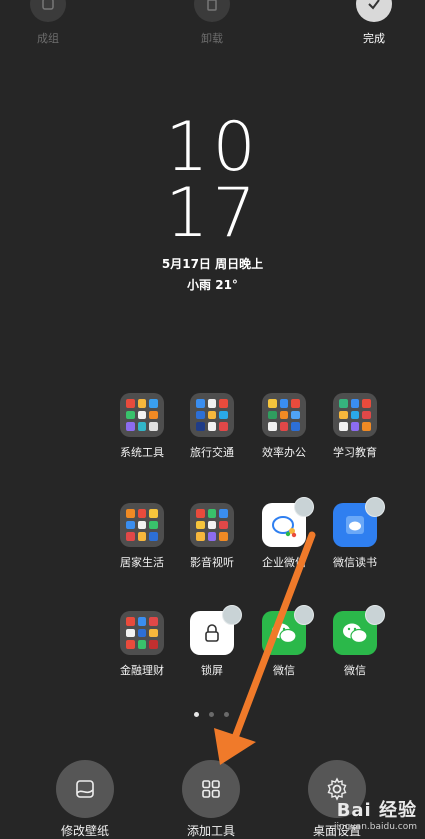 This screenshot has width=425, height=839. What do you see at coordinates (48, 23) in the screenshot?
I see `group-button: 成组` at bounding box center [48, 23].